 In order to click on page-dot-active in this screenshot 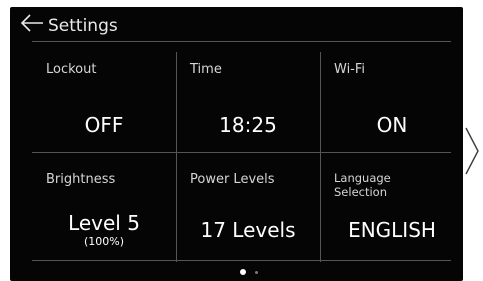, I will do `click(243, 272)`.